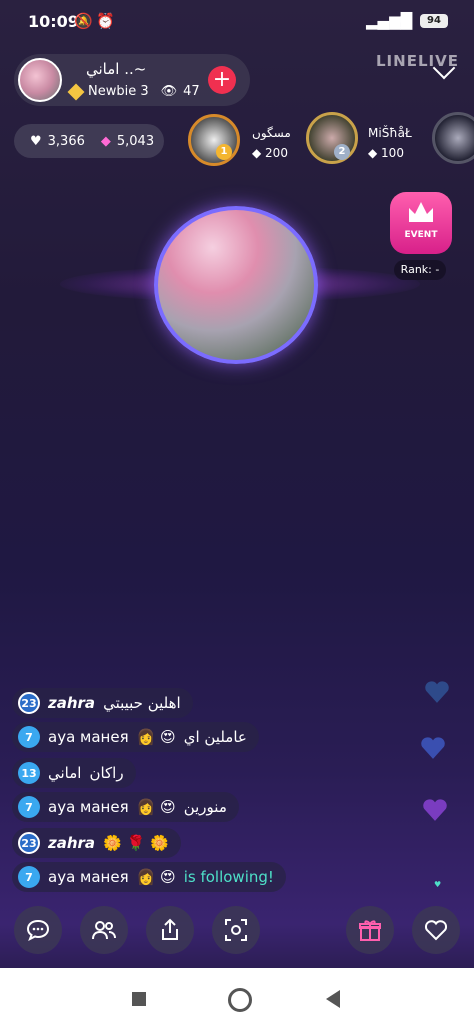 The width and height of the screenshot is (474, 1027). Describe the element at coordinates (76, 91) in the screenshot. I see `rank-diamond-icon` at that location.